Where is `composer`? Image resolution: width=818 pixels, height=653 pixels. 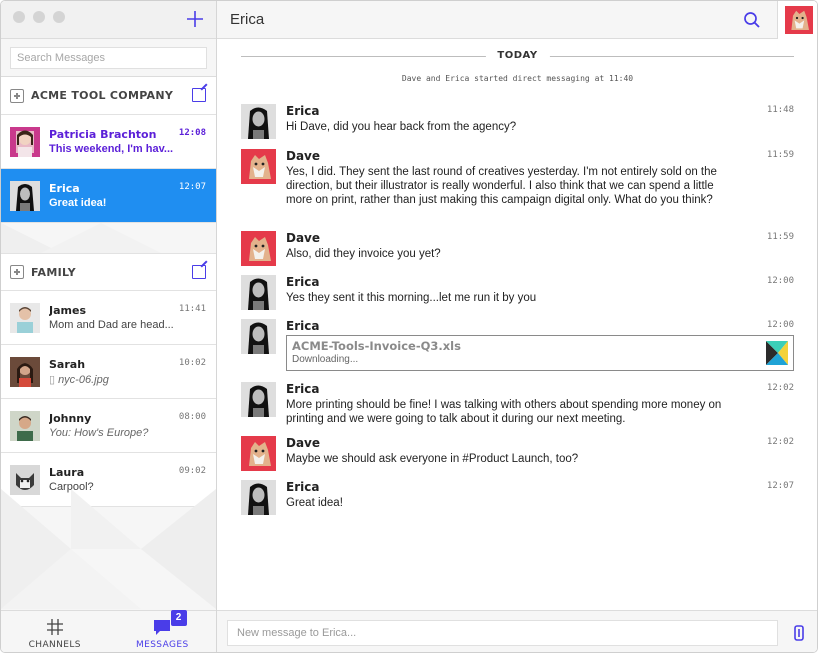 composer is located at coordinates (517, 631).